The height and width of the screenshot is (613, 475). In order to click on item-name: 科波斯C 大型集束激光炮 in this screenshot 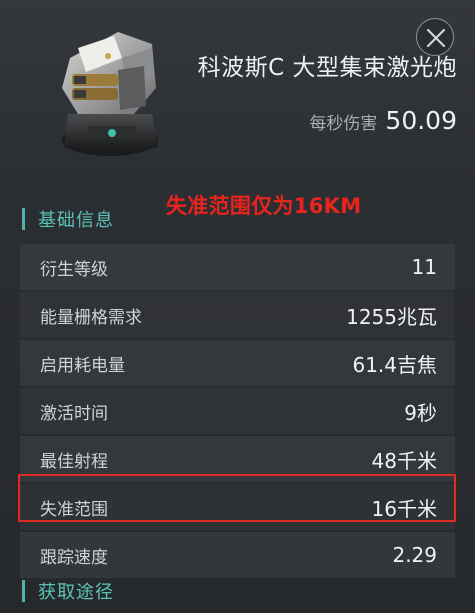, I will do `click(327, 68)`.